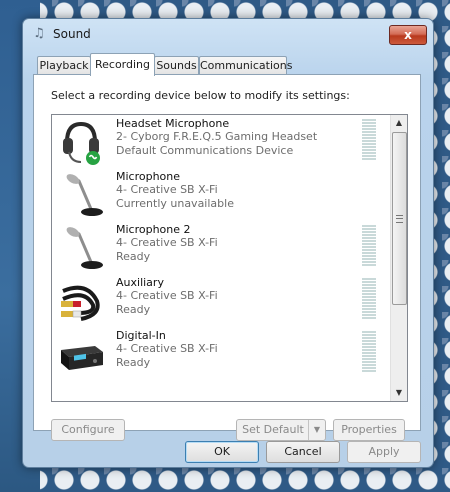  I want to click on scrollbar-thumb, so click(399, 218).